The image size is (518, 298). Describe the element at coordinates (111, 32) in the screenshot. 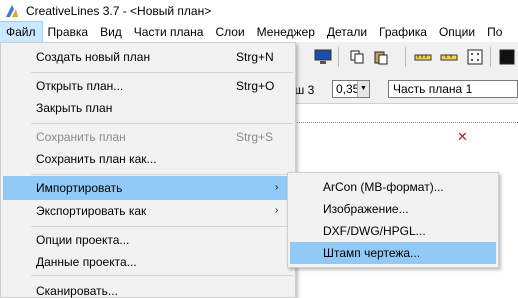

I see `menu-view: Вид` at that location.